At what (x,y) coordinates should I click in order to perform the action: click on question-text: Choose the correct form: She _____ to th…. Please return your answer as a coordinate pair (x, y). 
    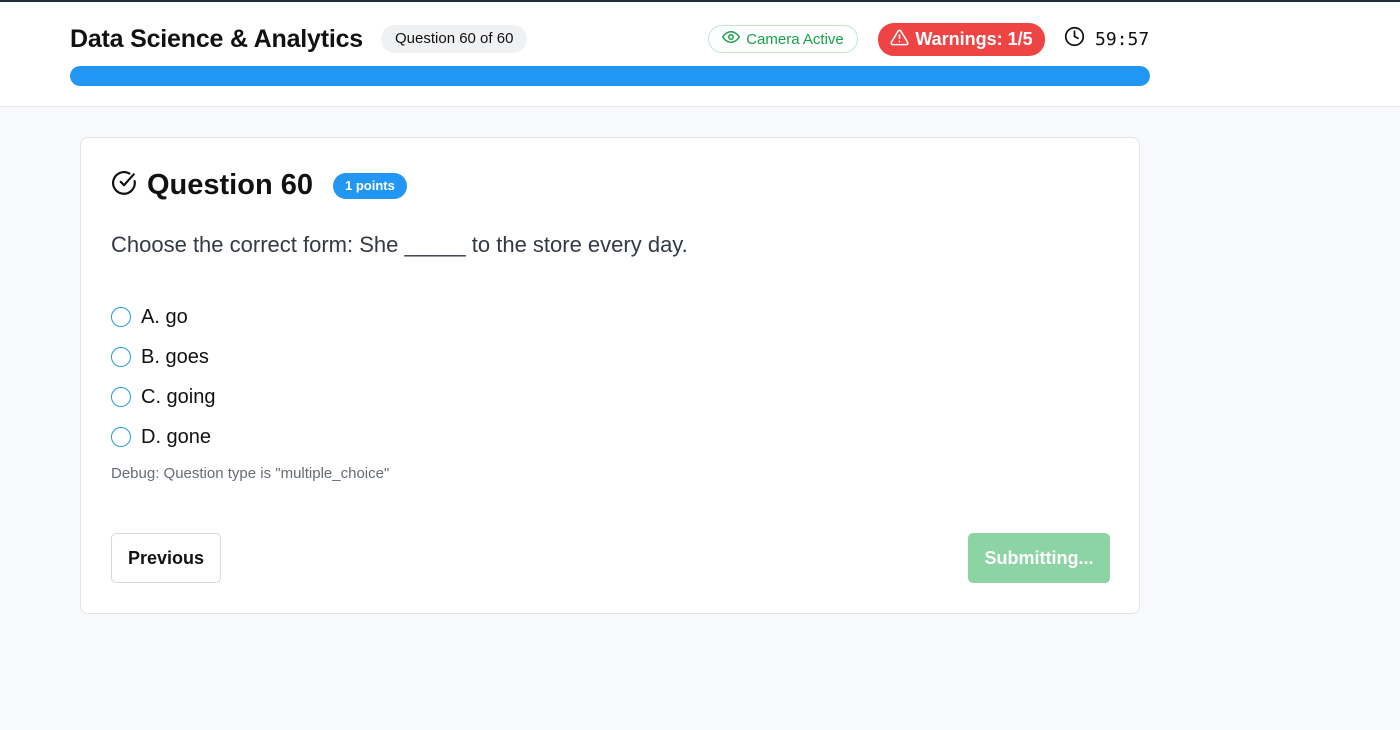
    Looking at the image, I should click on (399, 244).